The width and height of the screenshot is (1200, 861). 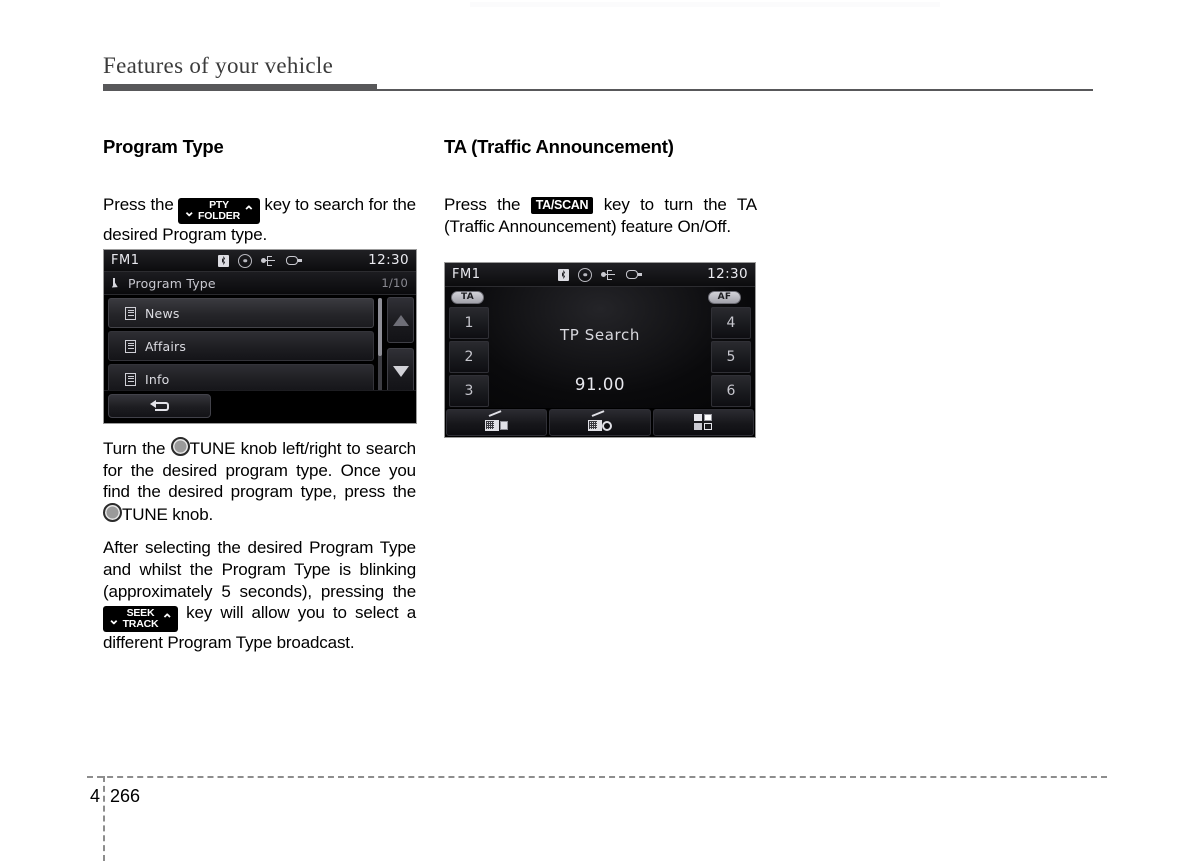 What do you see at coordinates (138, 204) in the screenshot?
I see `text-before-key: Press the` at bounding box center [138, 204].